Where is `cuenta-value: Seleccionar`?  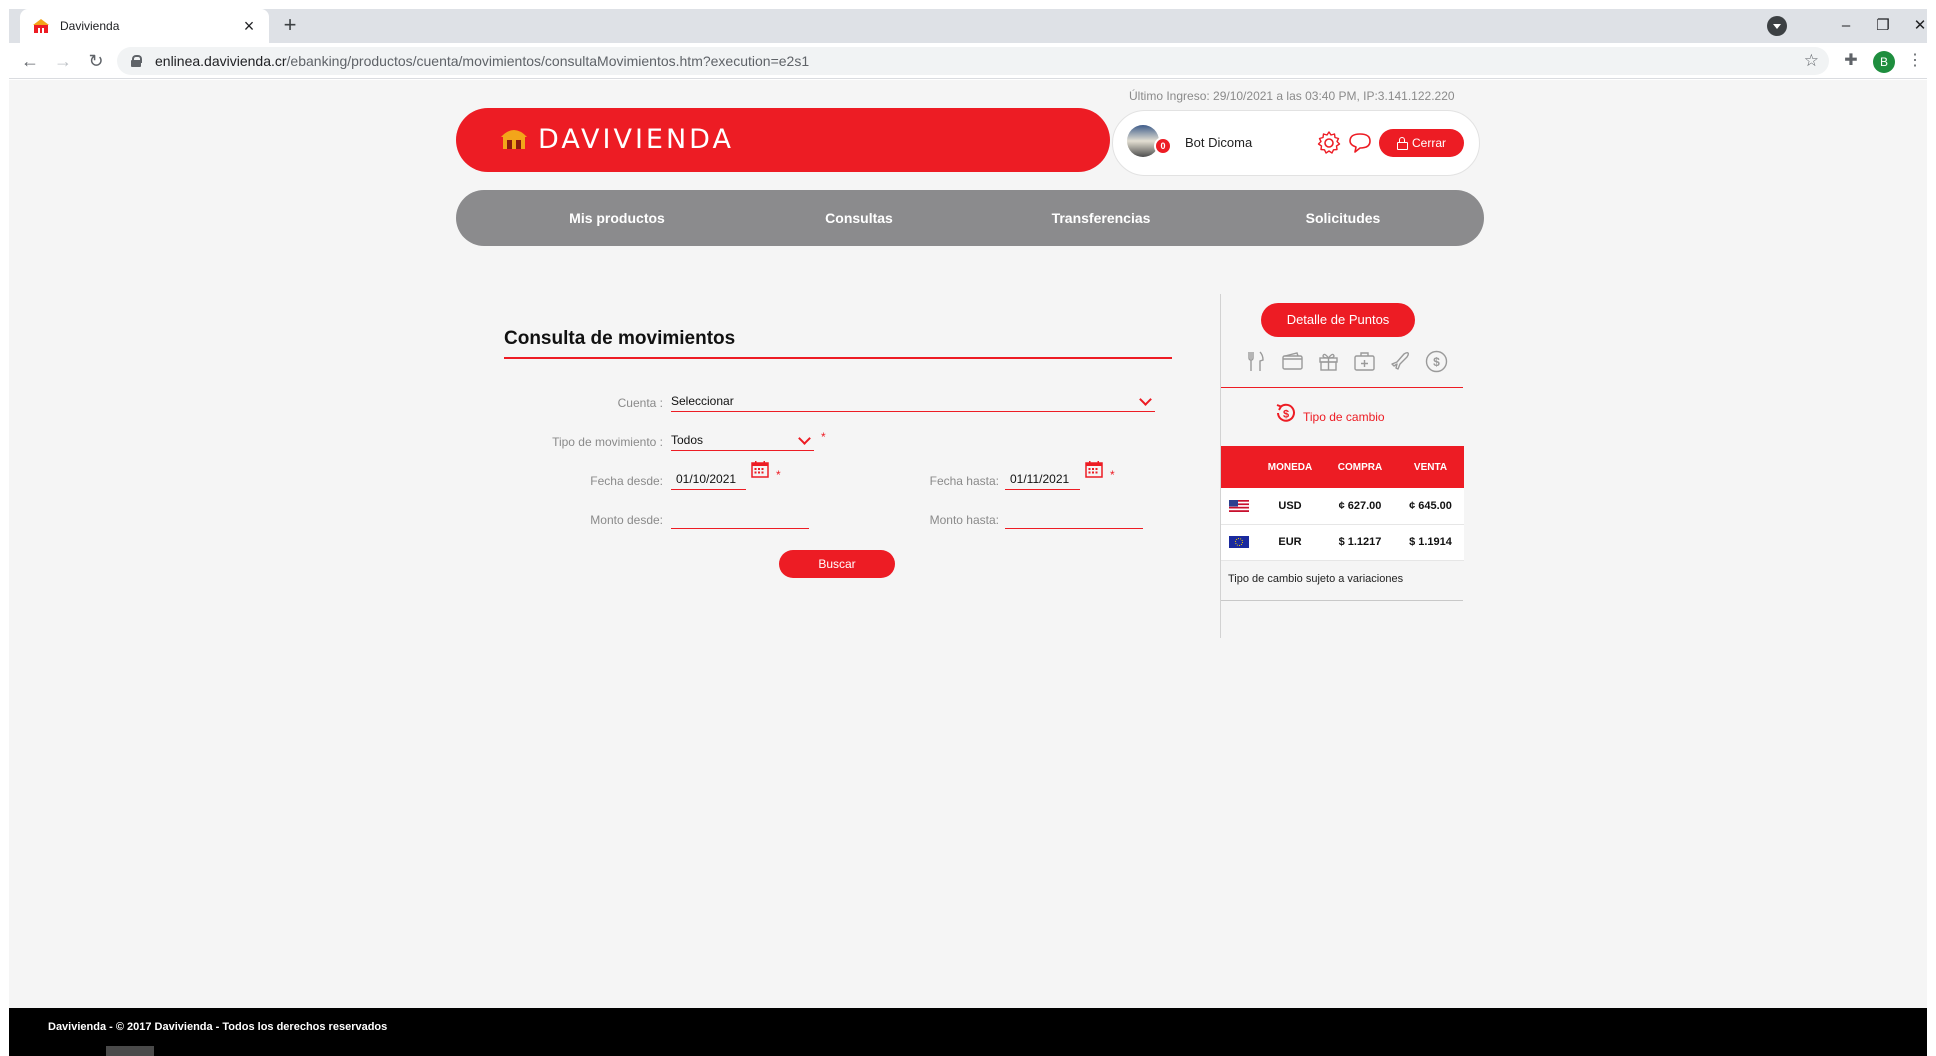
cuenta-value: Seleccionar is located at coordinates (702, 401).